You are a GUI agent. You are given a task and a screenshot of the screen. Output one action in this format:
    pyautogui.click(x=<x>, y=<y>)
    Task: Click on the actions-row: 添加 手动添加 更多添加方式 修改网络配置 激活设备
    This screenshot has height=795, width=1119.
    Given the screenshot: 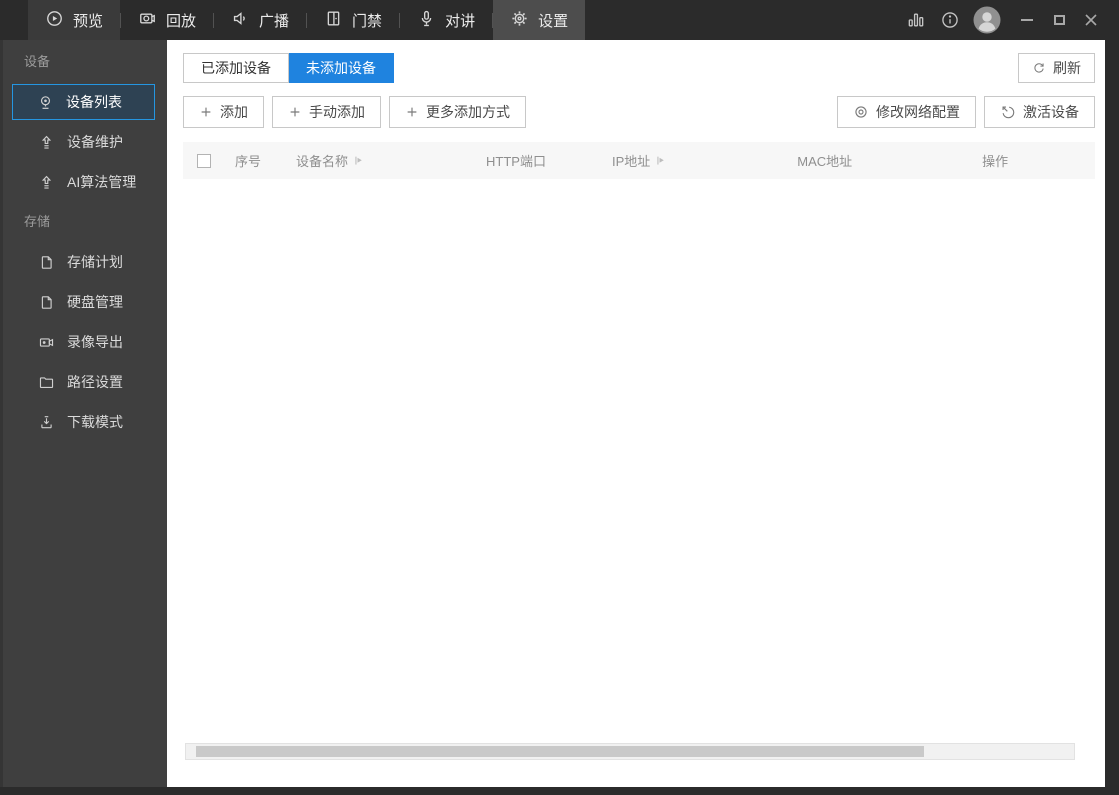 What is the action you would take?
    pyautogui.click(x=639, y=112)
    